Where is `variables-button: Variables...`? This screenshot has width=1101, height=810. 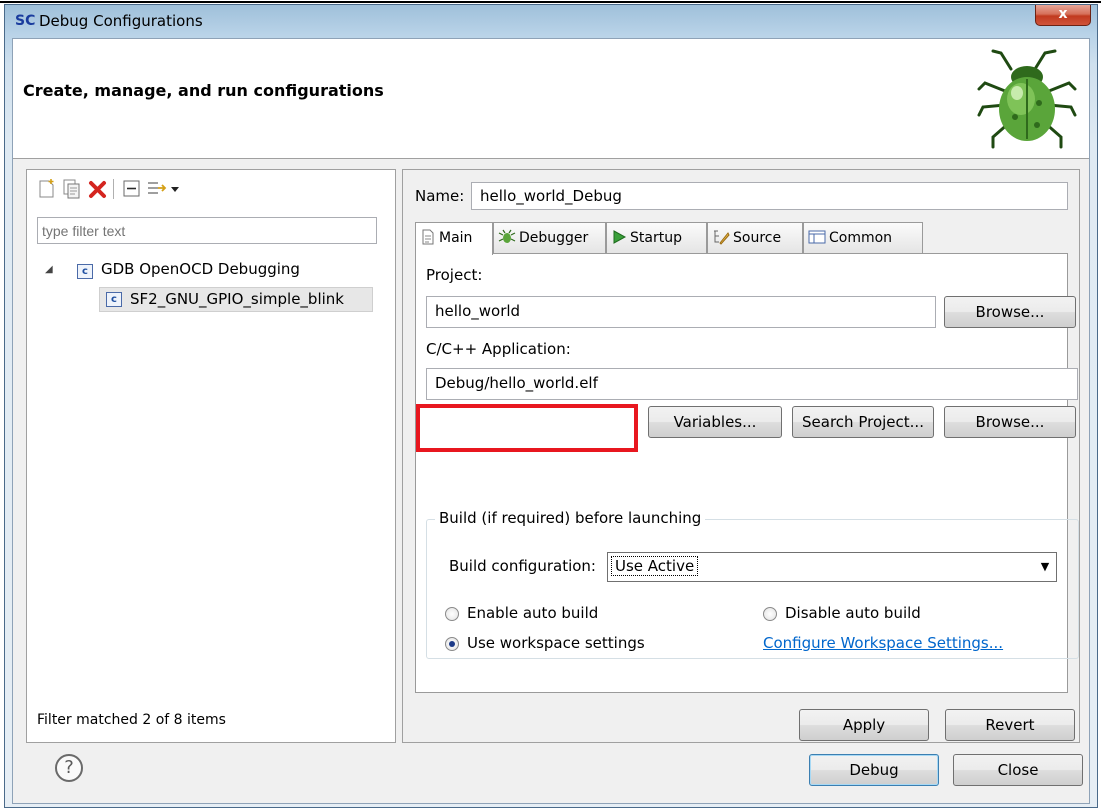 variables-button: Variables... is located at coordinates (715, 422).